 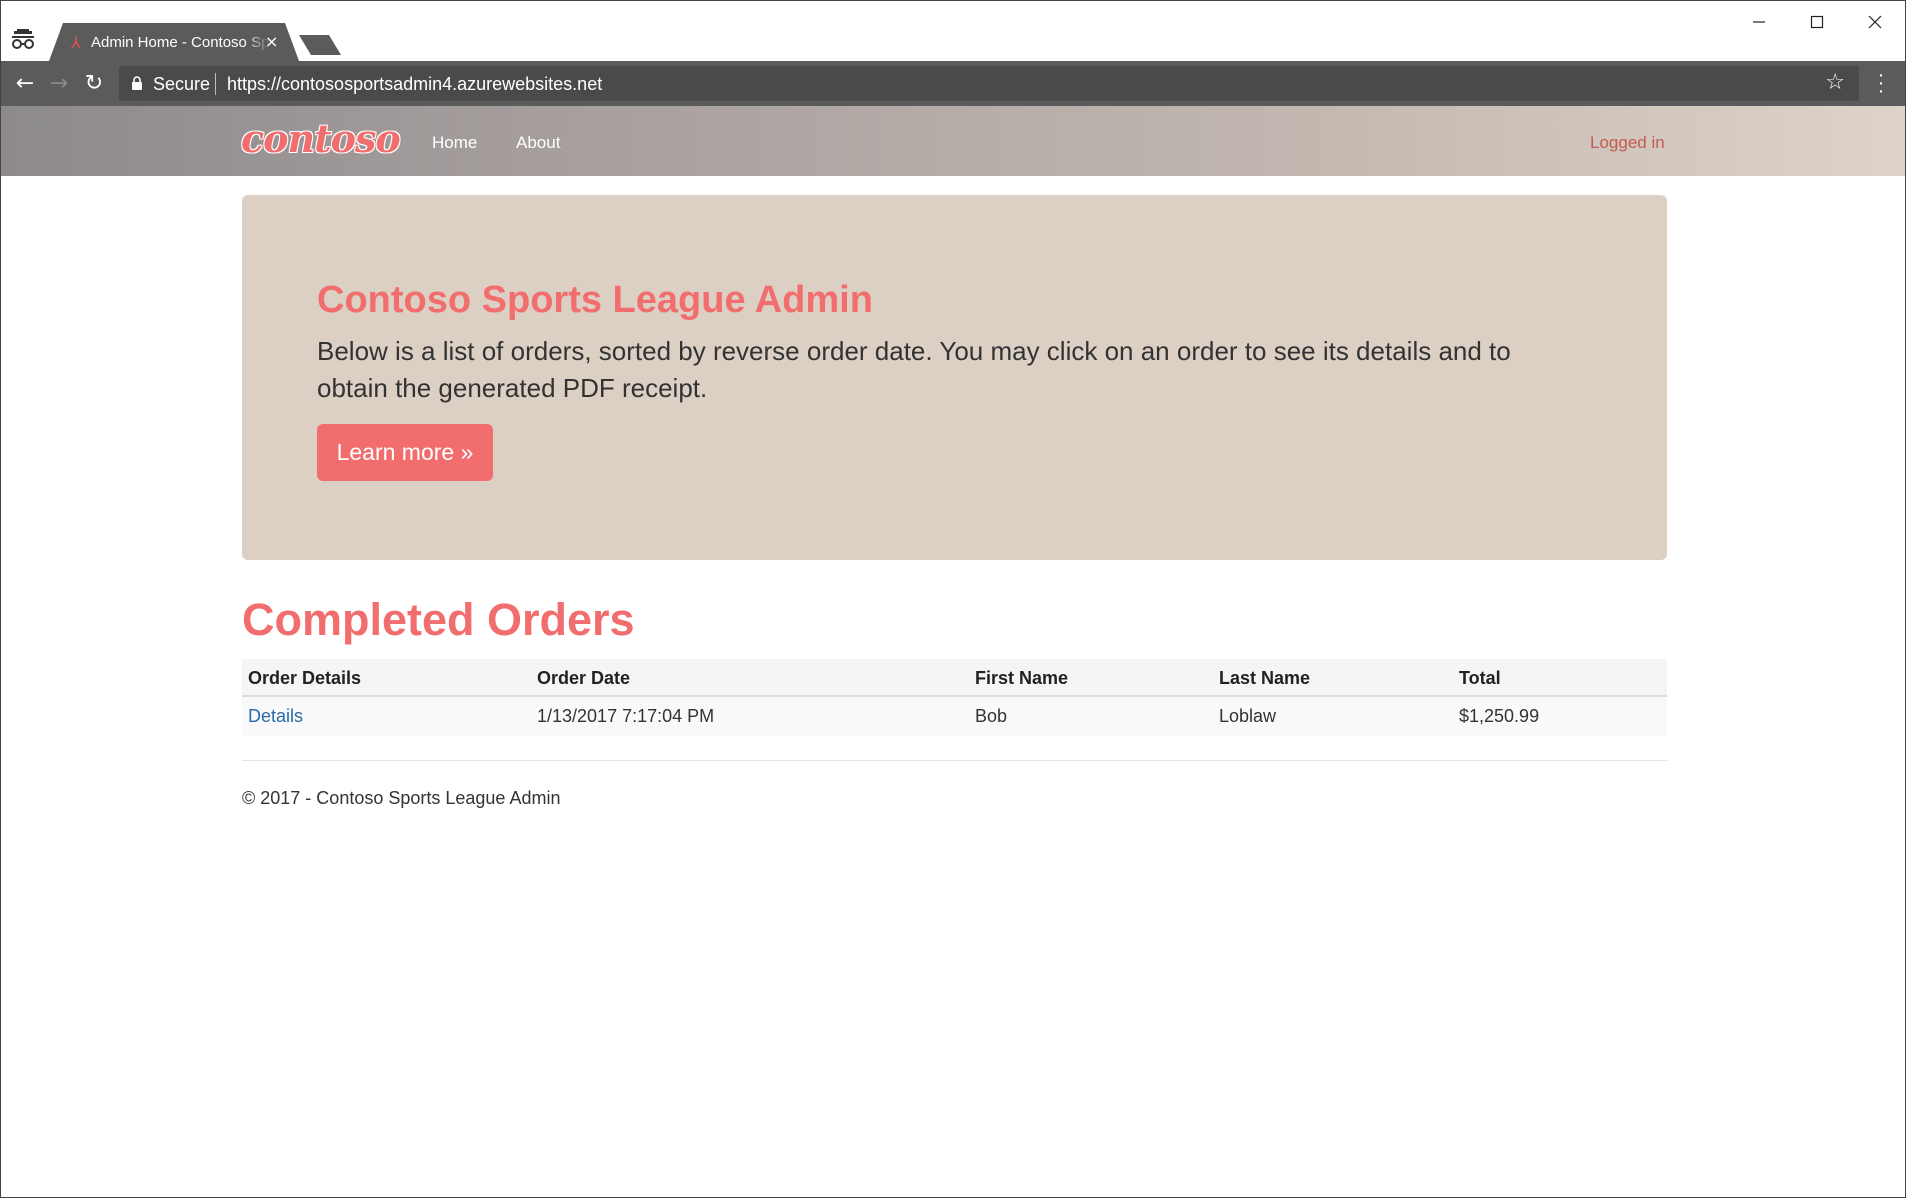 I want to click on minimize-icon, so click(x=1759, y=22).